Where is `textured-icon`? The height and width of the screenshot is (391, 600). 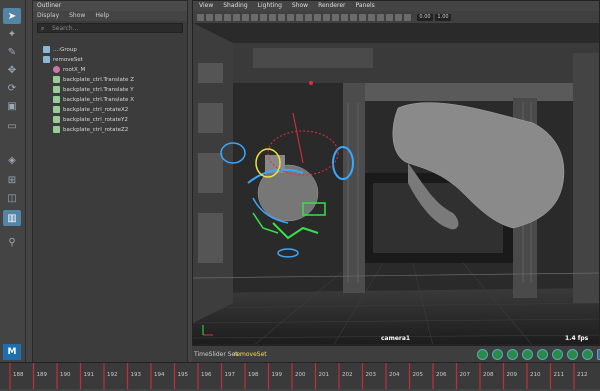
textured-icon is located at coordinates (326, 17).